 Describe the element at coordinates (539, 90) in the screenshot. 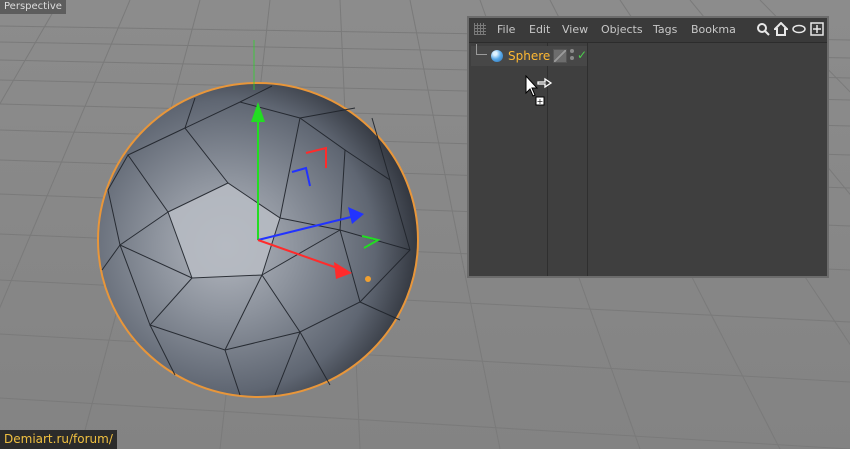

I see `move-copy-cursor-icon: +` at that location.